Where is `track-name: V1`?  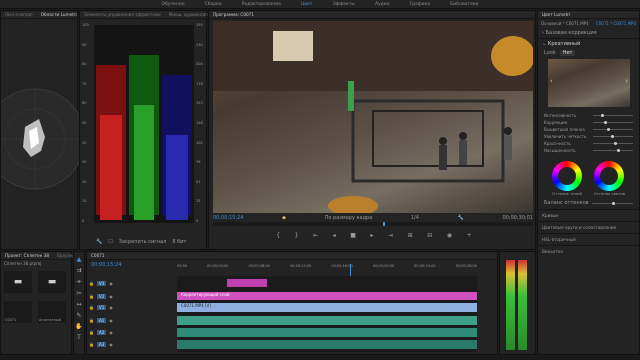
track-name: V1 is located at coordinates (101, 307).